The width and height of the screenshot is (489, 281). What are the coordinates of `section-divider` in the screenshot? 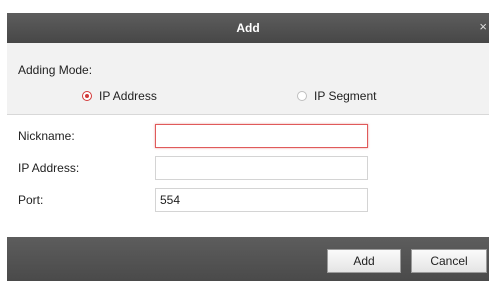 It's located at (248, 114).